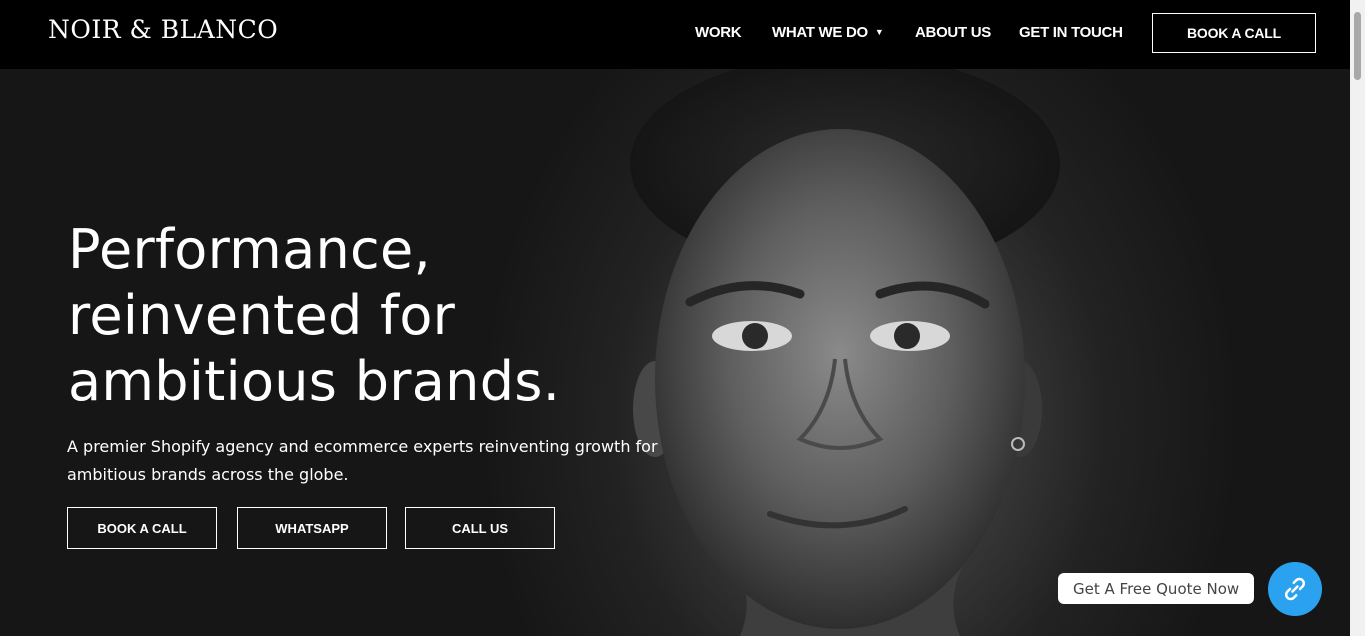 Image resolution: width=1365 pixels, height=636 pixels. Describe the element at coordinates (879, 32) in the screenshot. I see `chevron-down-icon: ▼` at that location.